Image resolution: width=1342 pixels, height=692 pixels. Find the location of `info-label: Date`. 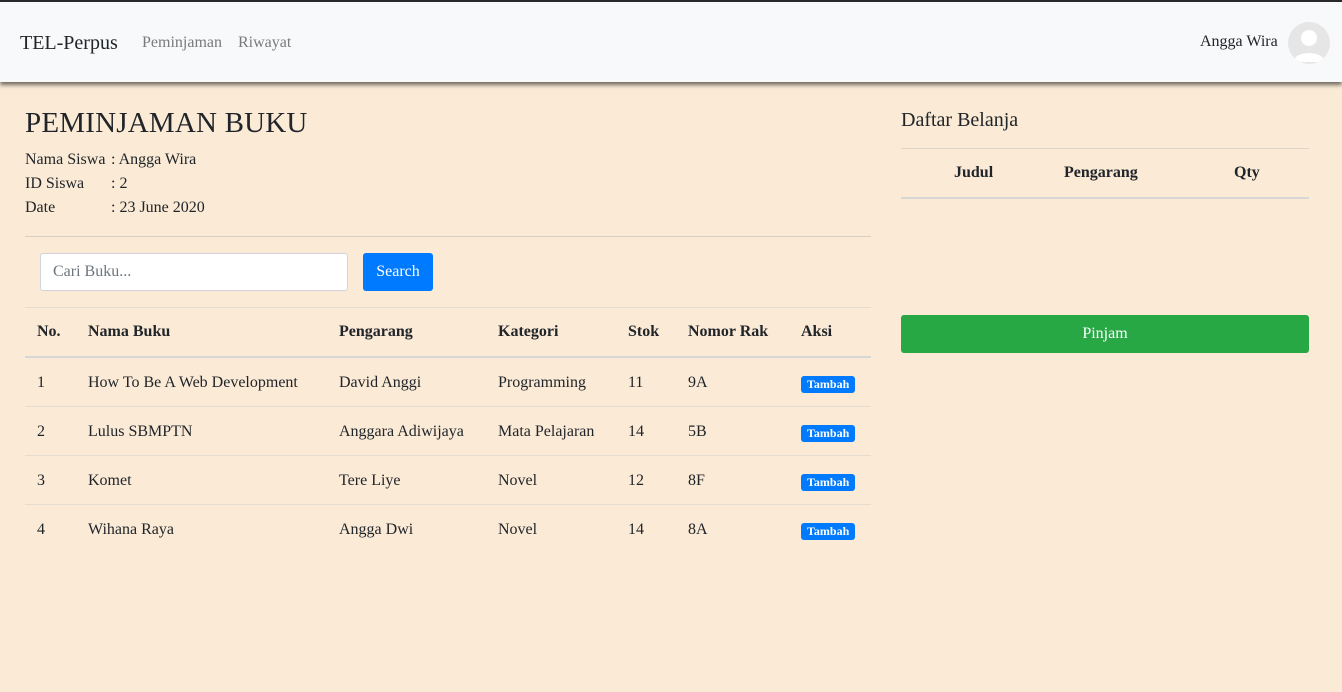

info-label: Date is located at coordinates (40, 207).